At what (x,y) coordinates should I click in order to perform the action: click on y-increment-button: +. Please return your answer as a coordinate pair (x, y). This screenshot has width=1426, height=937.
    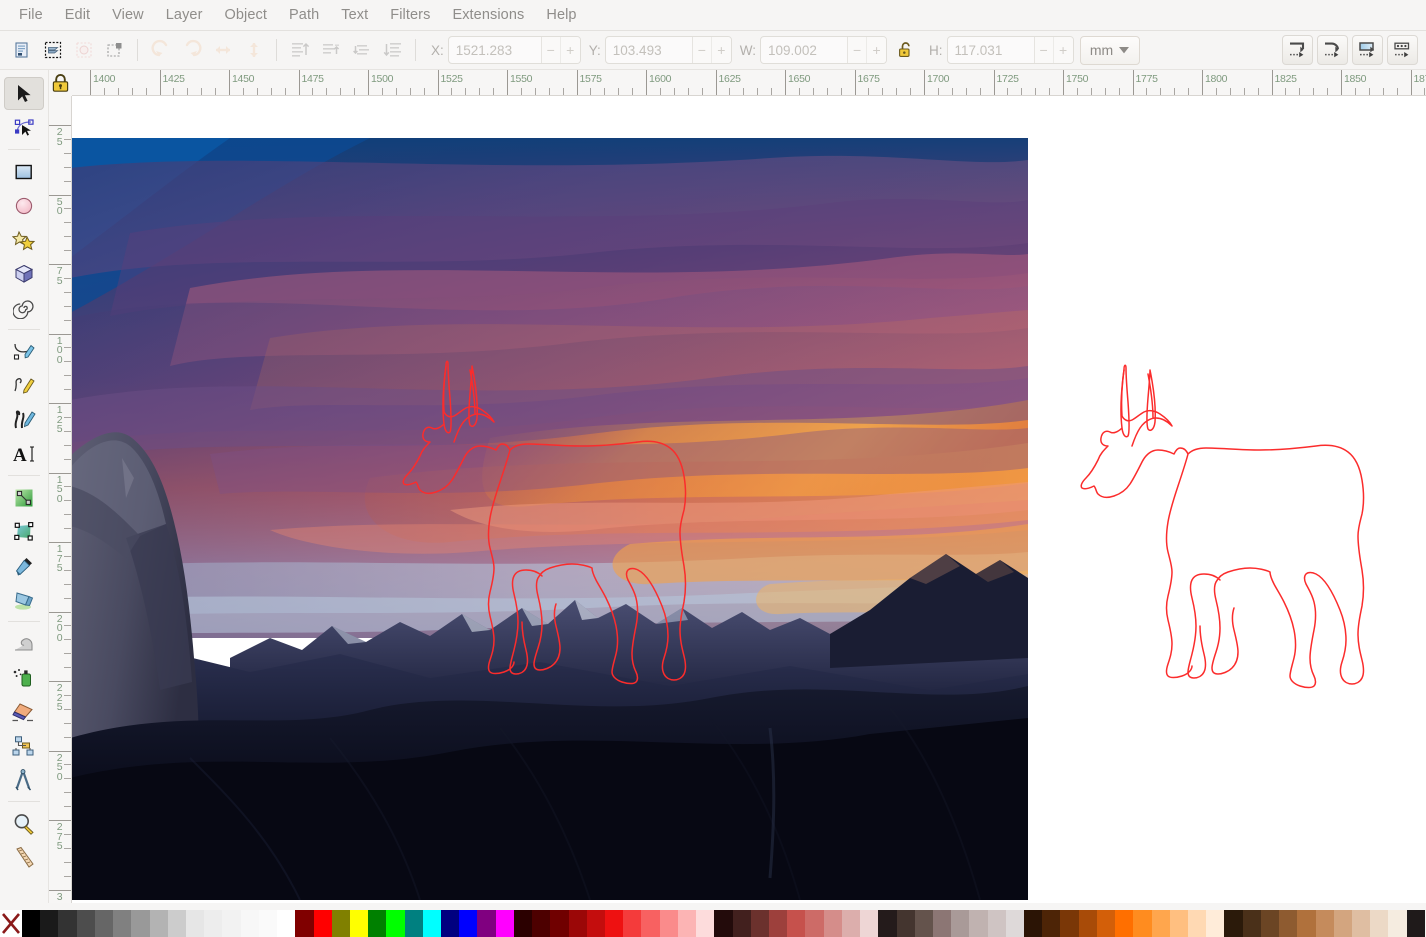
    Looking at the image, I should click on (721, 50).